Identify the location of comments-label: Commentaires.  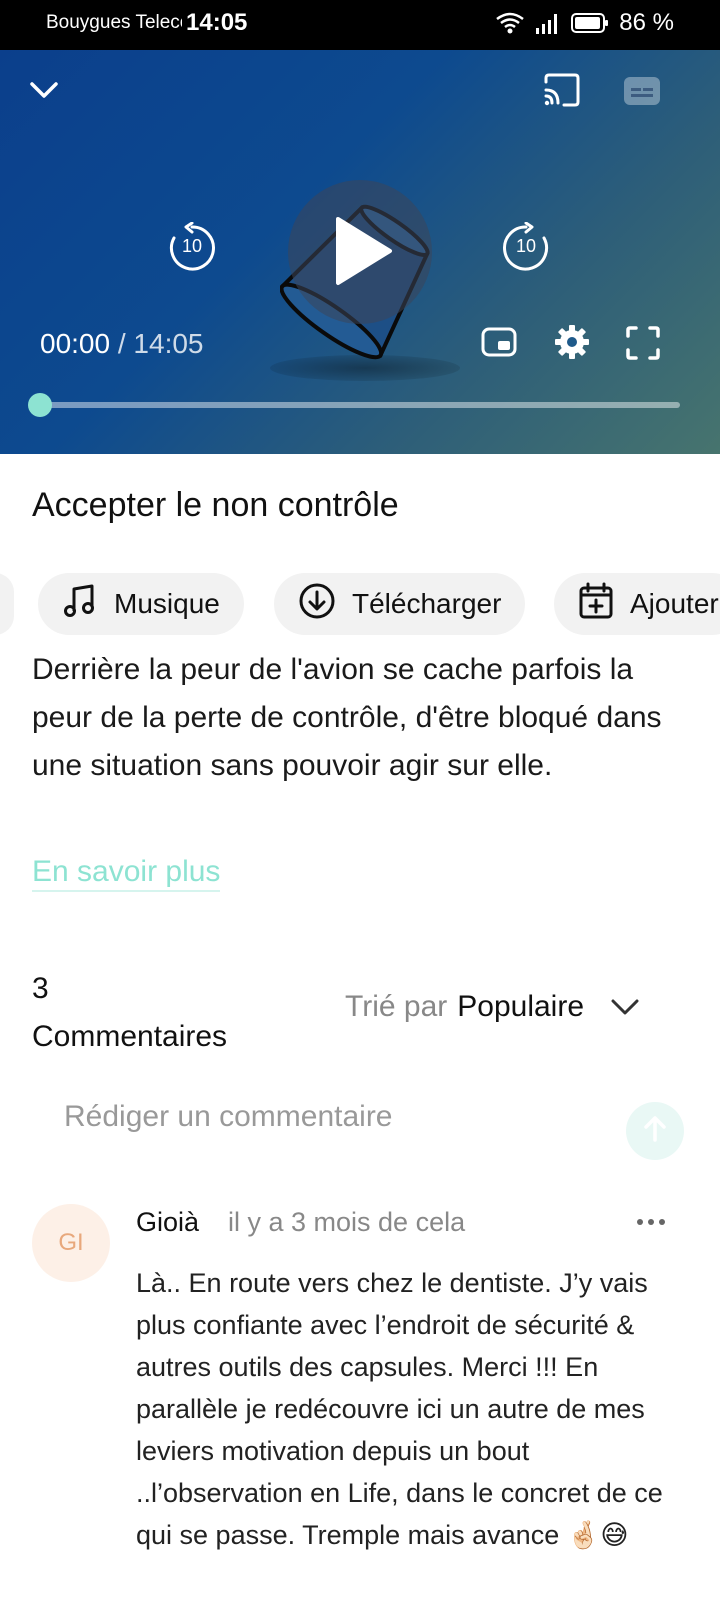
(130, 1036).